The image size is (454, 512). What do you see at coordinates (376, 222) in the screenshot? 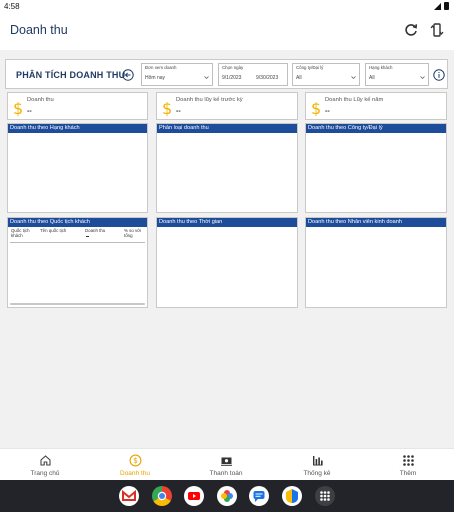
I see `panel-title: Doanh thu theo Nhân viên kinh doanh` at bounding box center [376, 222].